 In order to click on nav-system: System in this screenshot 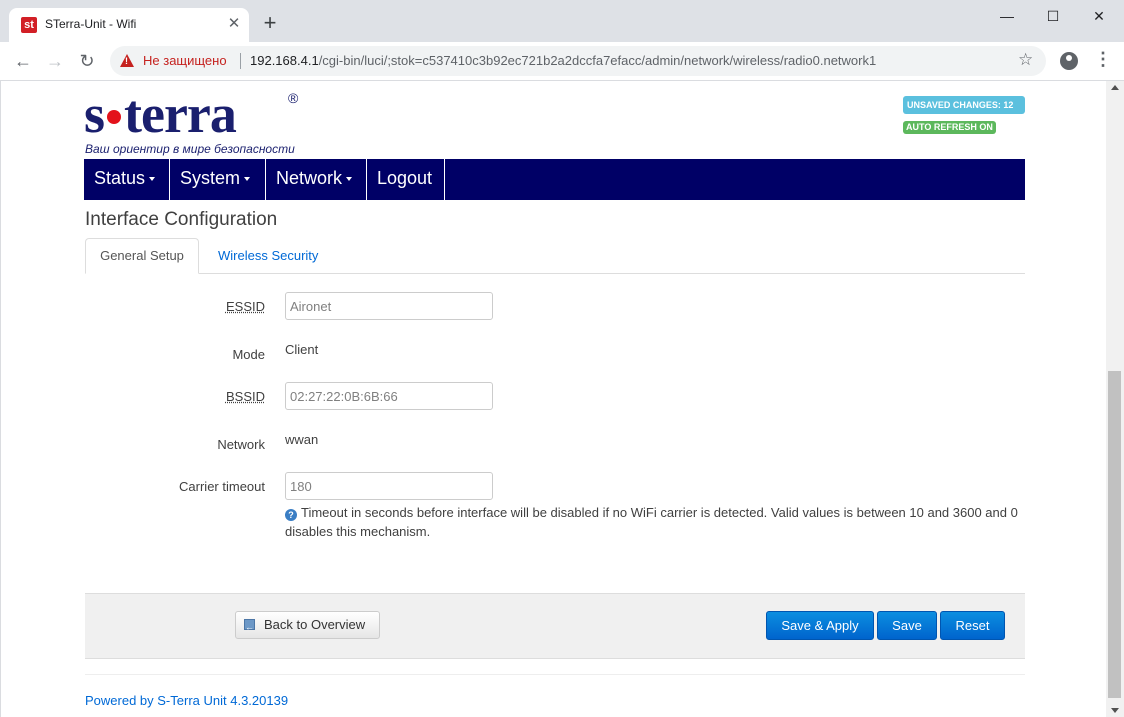, I will do `click(218, 179)`.